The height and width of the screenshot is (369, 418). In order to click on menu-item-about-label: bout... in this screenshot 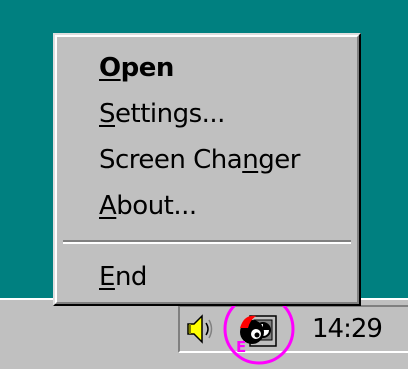, I will do `click(156, 206)`.